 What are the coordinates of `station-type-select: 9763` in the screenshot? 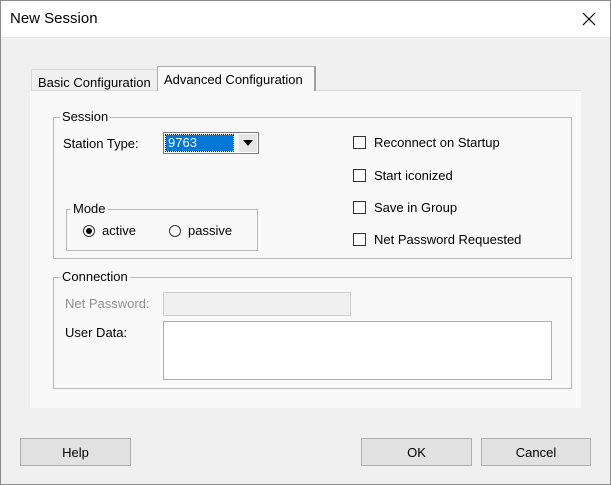 It's located at (211, 143).